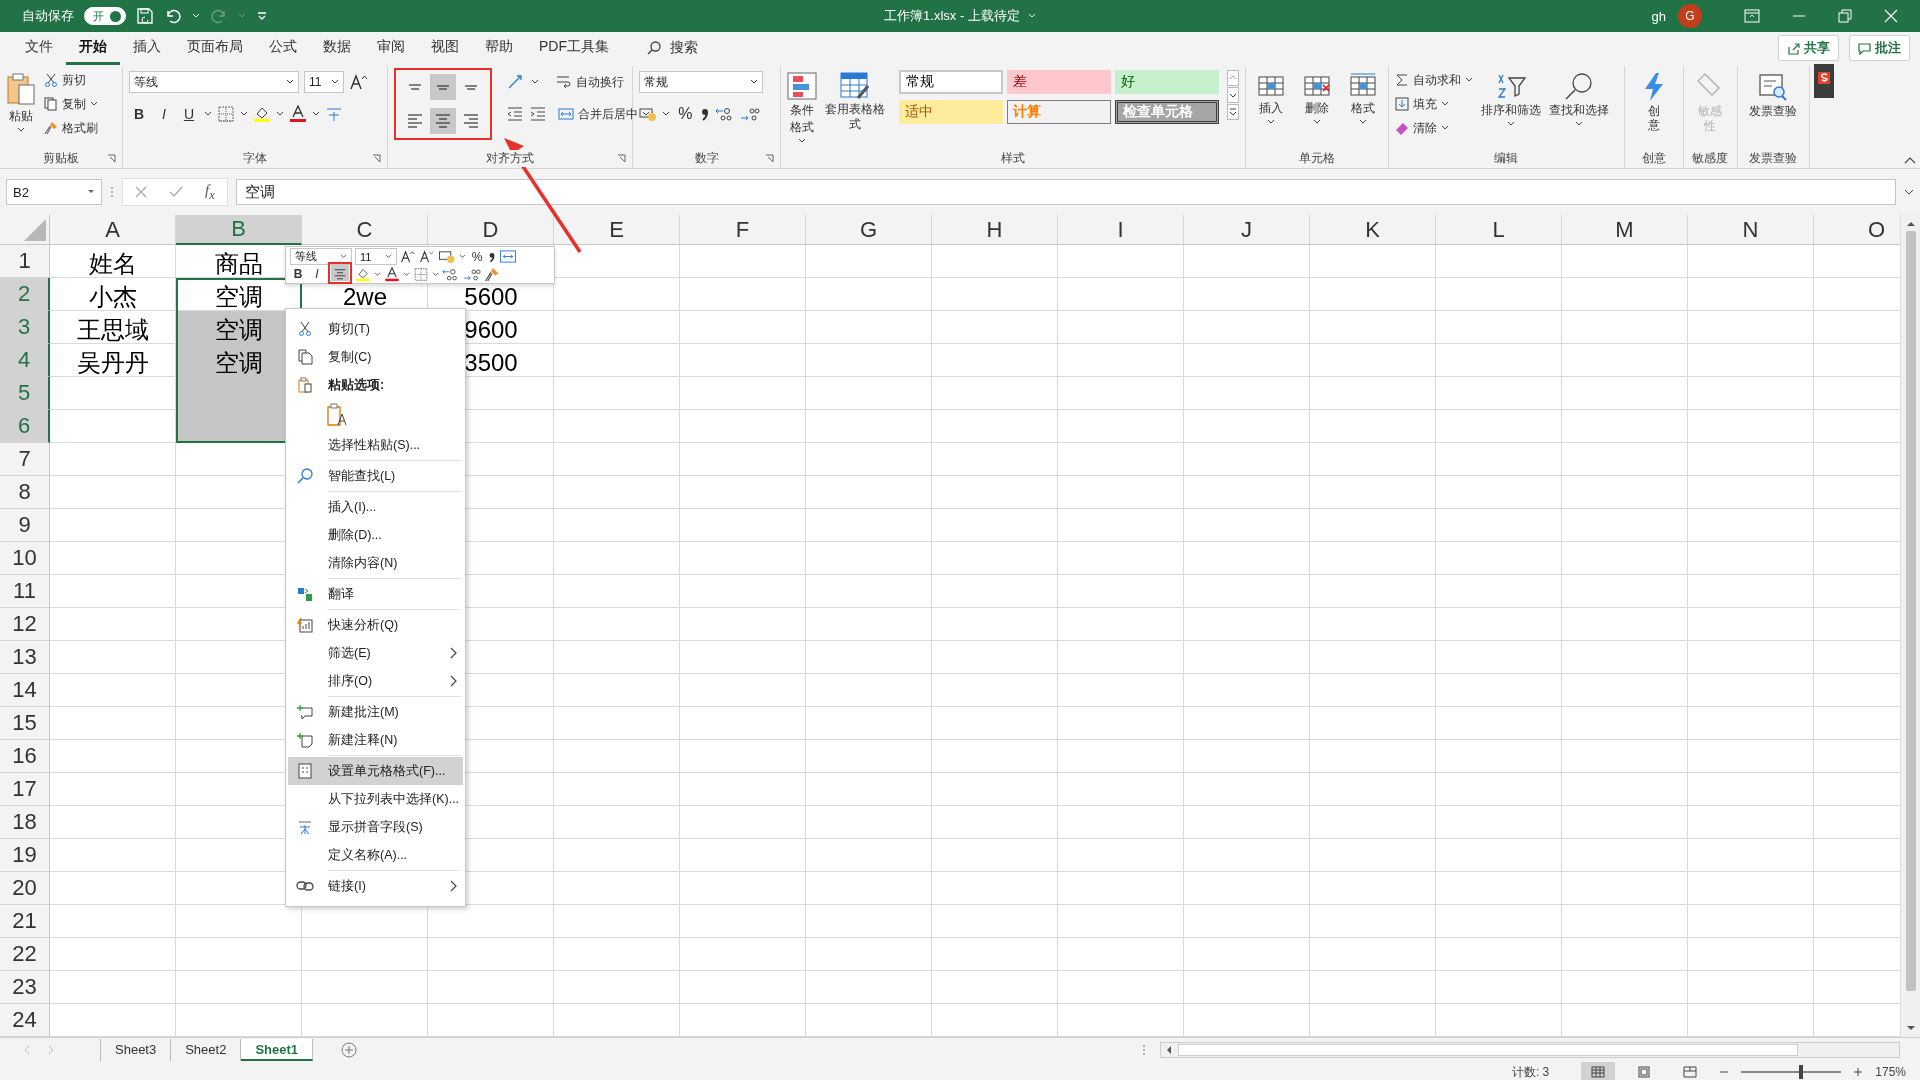 The image size is (1920, 1080). What do you see at coordinates (71, 128) in the screenshot?
I see `format-painter-button: 格式刷` at bounding box center [71, 128].